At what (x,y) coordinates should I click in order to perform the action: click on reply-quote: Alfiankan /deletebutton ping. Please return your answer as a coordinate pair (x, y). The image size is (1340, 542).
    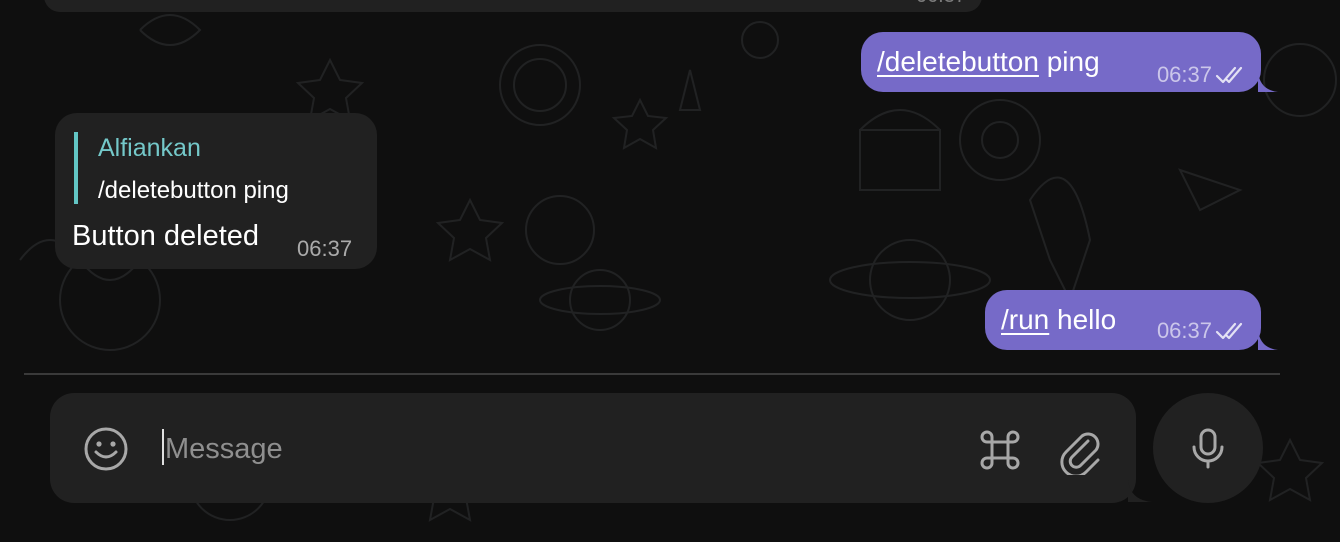
    Looking at the image, I should click on (189, 168).